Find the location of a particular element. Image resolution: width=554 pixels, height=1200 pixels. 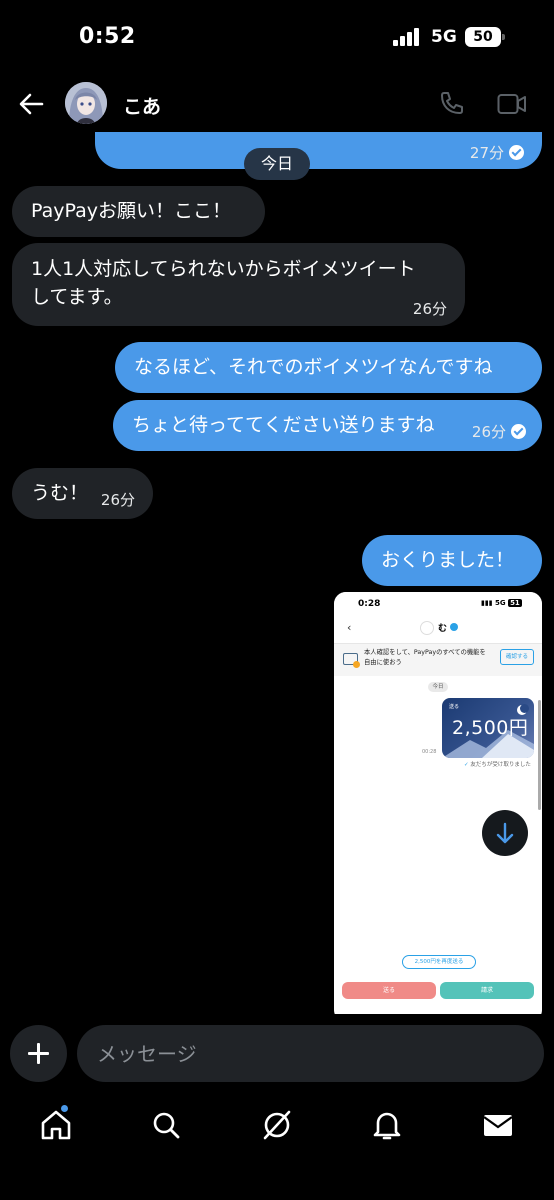

attachment-status-bar: 0:28 ▮▮▮ 5G 51 is located at coordinates (438, 604).